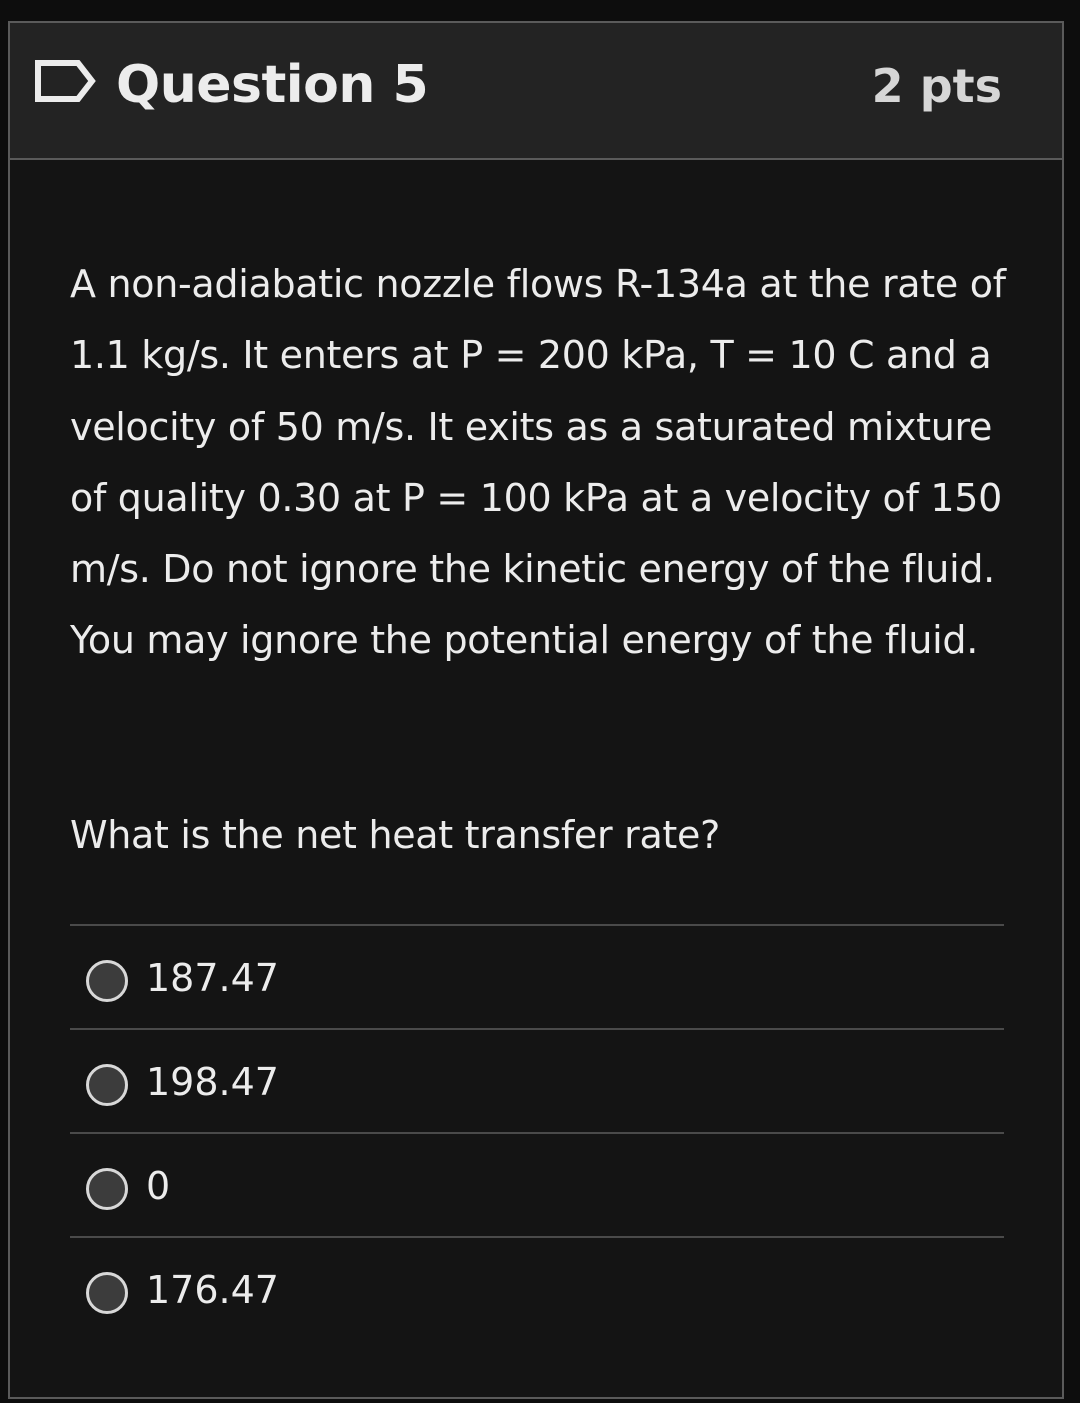 This screenshot has height=1403, width=1080. Describe the element at coordinates (537, 978) in the screenshot. I see `answer-option: 187.47` at that location.